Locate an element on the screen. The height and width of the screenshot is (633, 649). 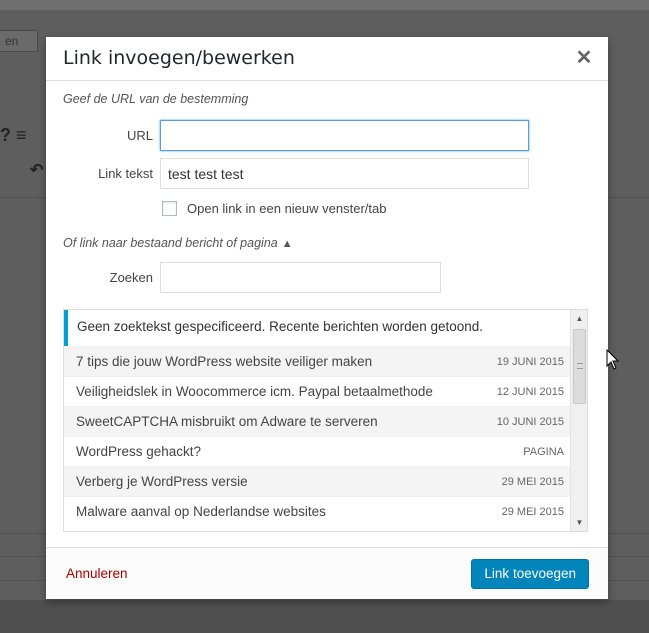
add-link-button: Link toevoegen is located at coordinates (530, 574).